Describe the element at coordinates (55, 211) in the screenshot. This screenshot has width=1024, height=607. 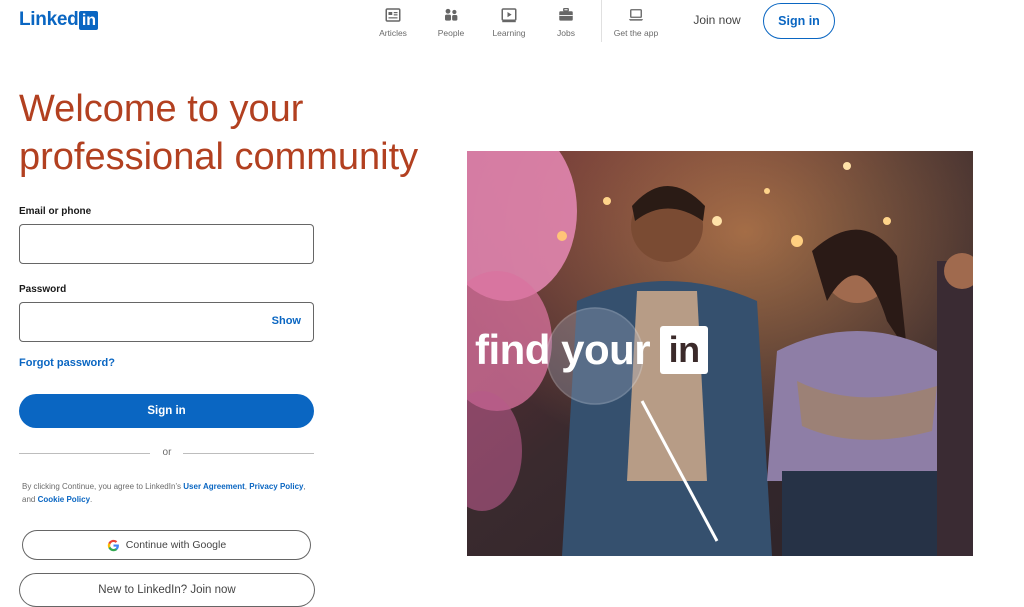
I see `email-label: Email or phone` at that location.